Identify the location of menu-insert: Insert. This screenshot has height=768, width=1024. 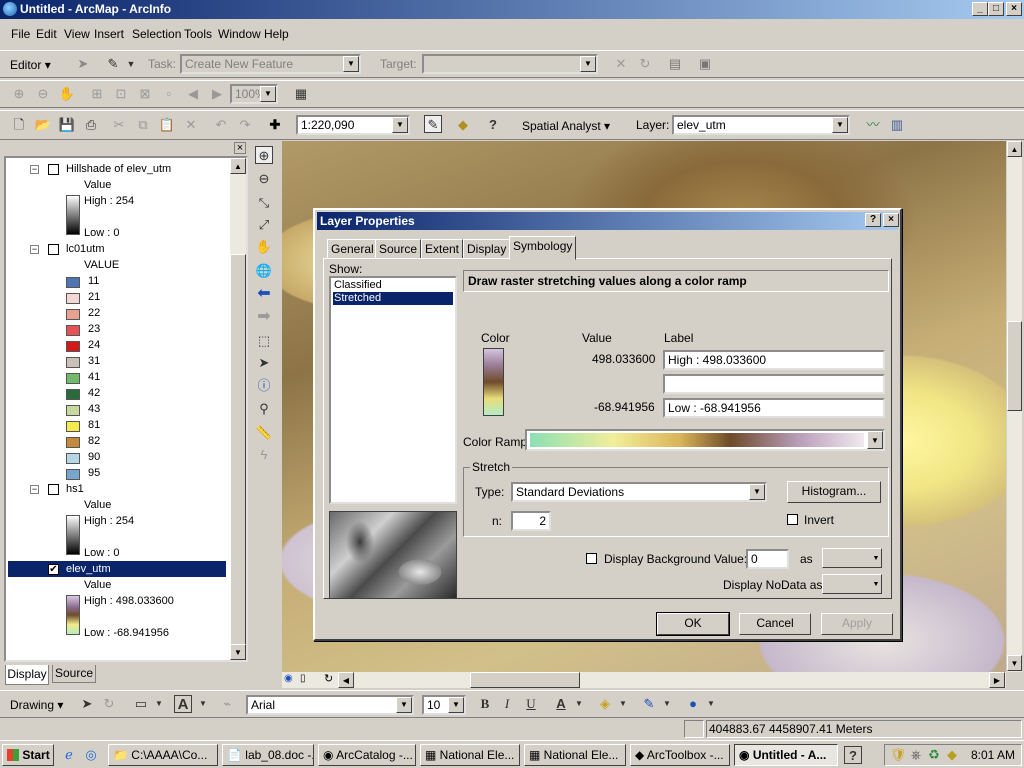
(109, 34).